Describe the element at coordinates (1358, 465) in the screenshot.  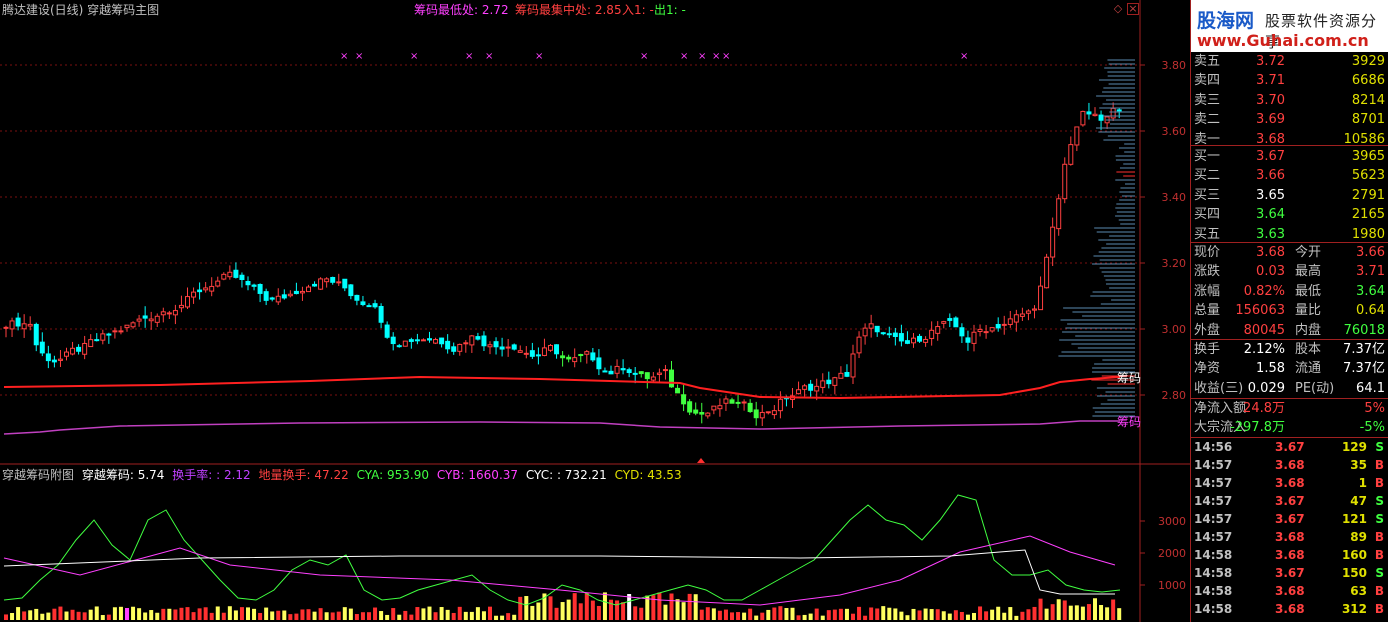
I see `tick-volume: 35` at that location.